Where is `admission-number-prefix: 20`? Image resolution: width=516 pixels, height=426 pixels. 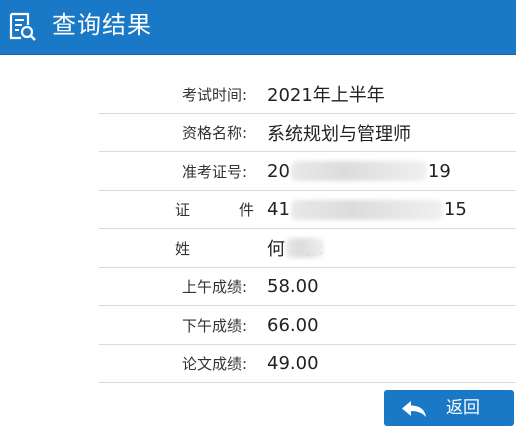
admission-number-prefix: 20 is located at coordinates (278, 171).